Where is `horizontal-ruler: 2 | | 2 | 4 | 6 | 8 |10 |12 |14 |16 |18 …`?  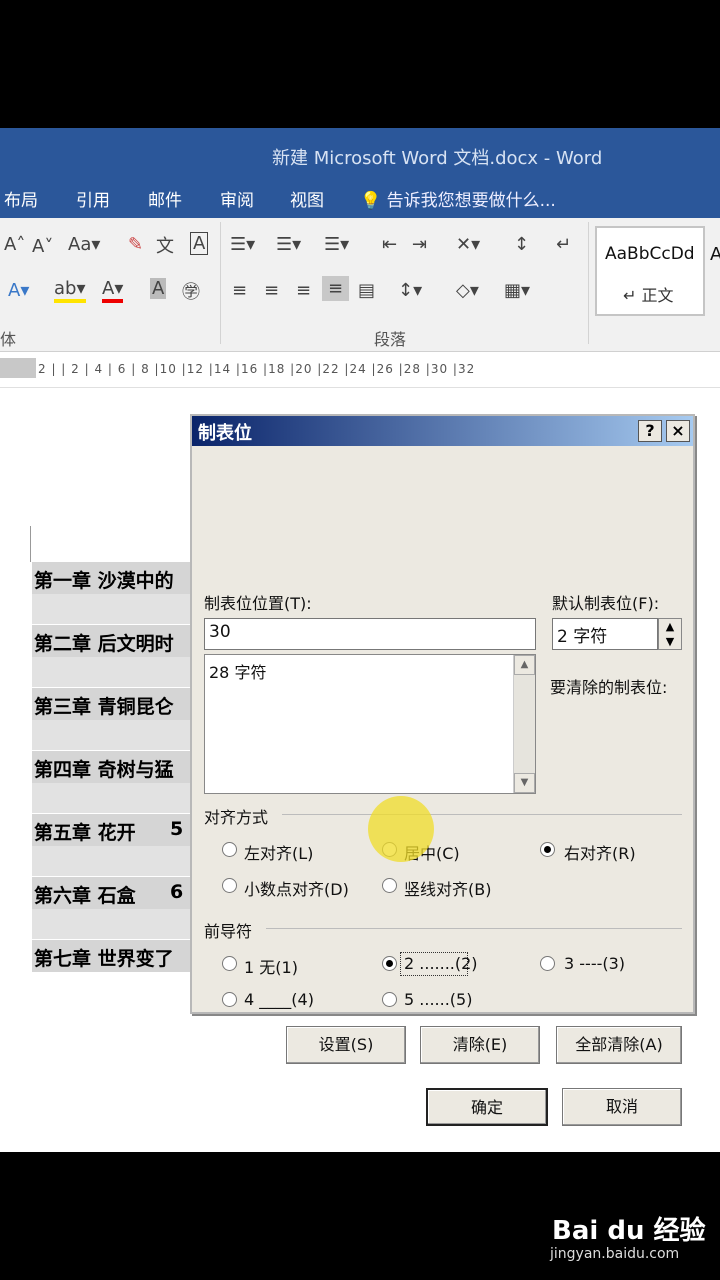
horizontal-ruler: 2 | | 2 | 4 | 6 | 8 |10 |12 |14 |16 |18 … is located at coordinates (360, 370).